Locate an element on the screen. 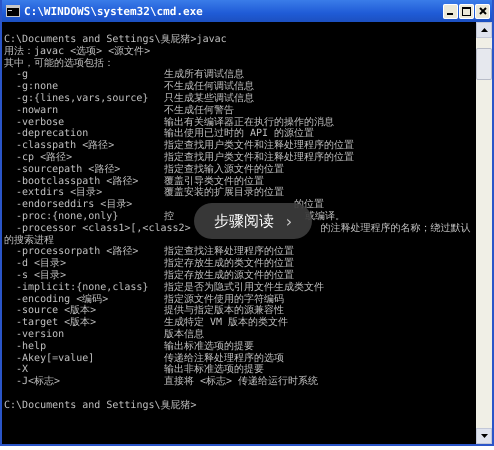 Image resolution: width=494 pixels, height=450 pixels. option-description: 指定查找输入源文件的位置 is located at coordinates (224, 170).